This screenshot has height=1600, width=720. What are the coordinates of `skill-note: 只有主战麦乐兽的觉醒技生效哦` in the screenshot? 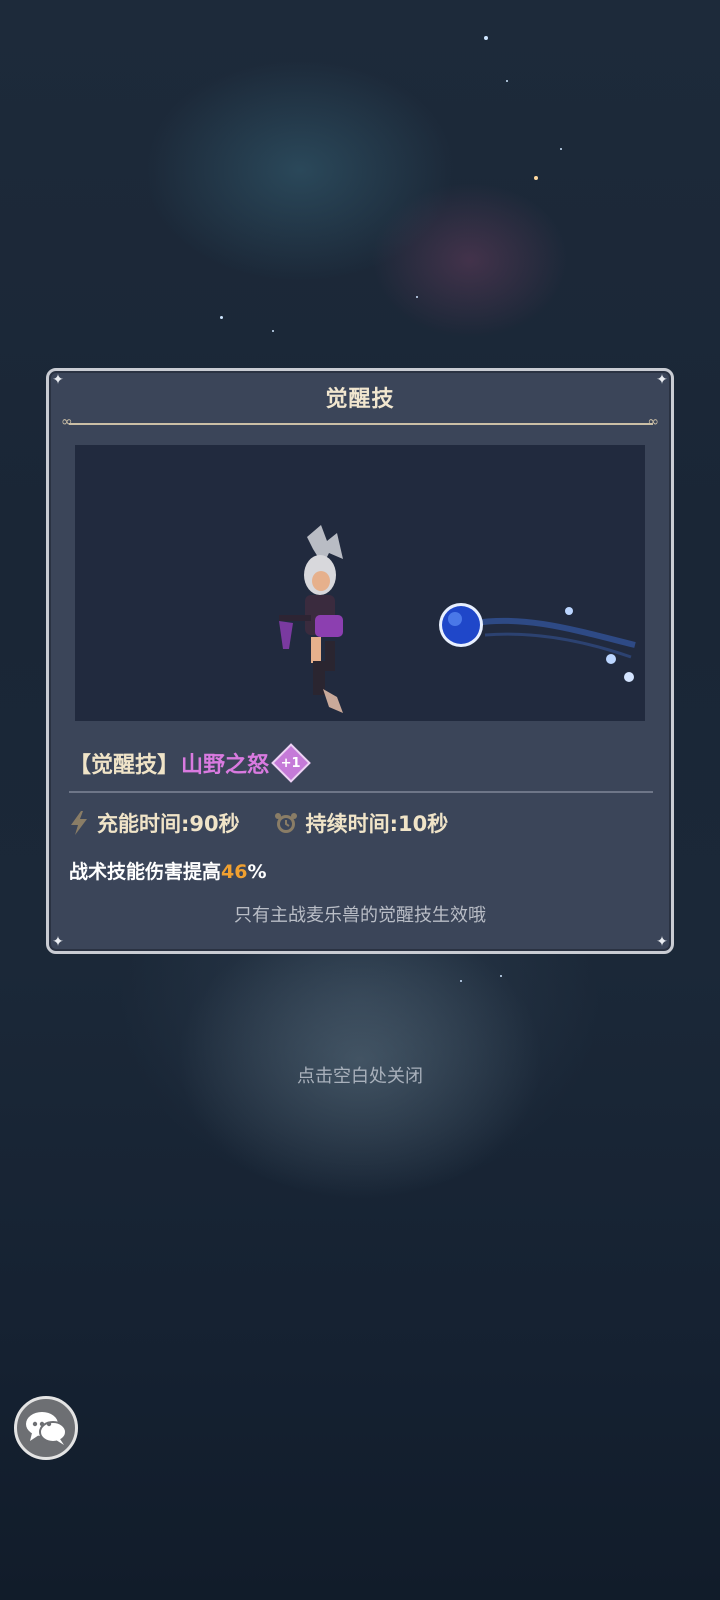 It's located at (360, 915).